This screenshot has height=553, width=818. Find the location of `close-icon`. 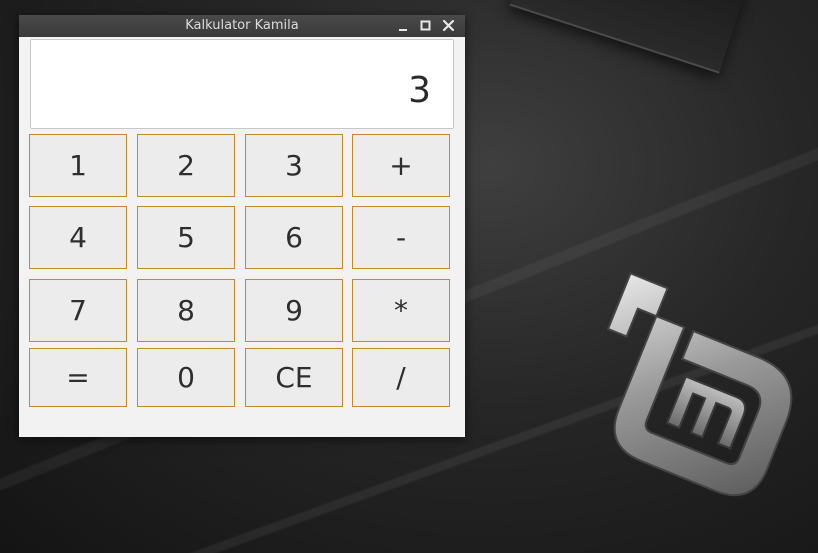

close-icon is located at coordinates (448, 25).